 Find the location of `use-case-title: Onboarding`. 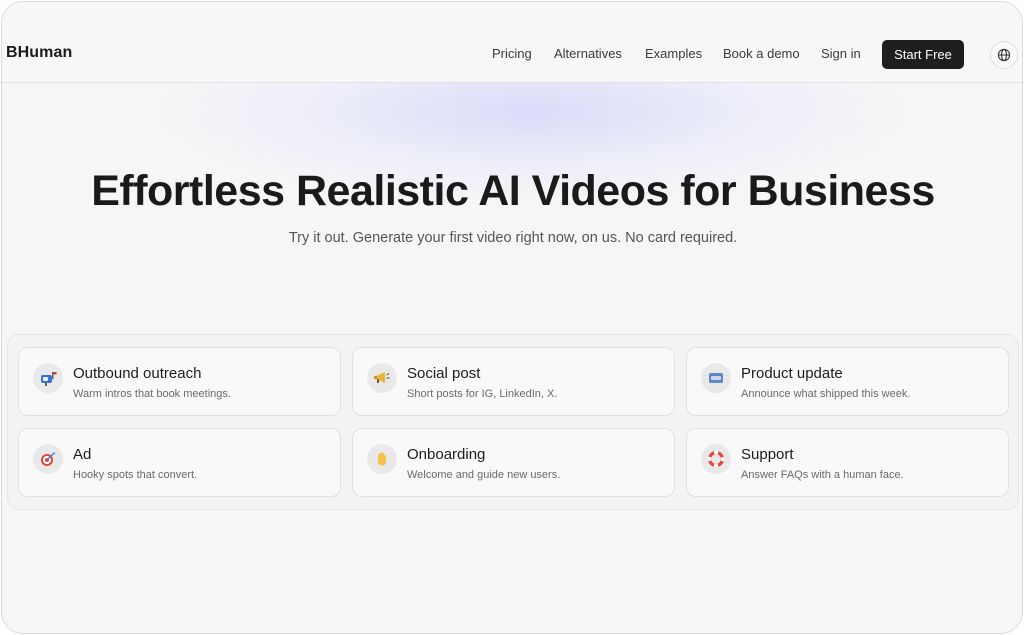

use-case-title: Onboarding is located at coordinates (446, 454).